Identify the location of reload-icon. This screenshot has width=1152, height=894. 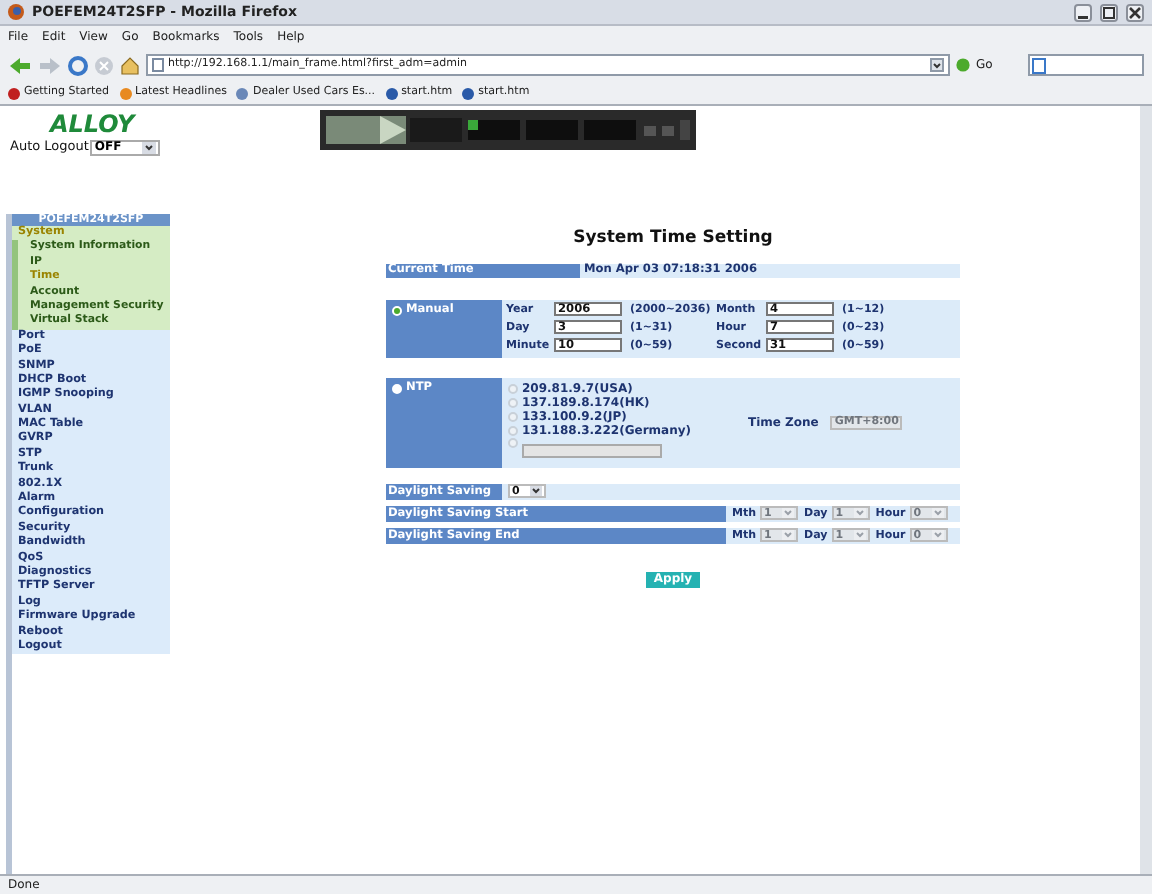
(78, 65).